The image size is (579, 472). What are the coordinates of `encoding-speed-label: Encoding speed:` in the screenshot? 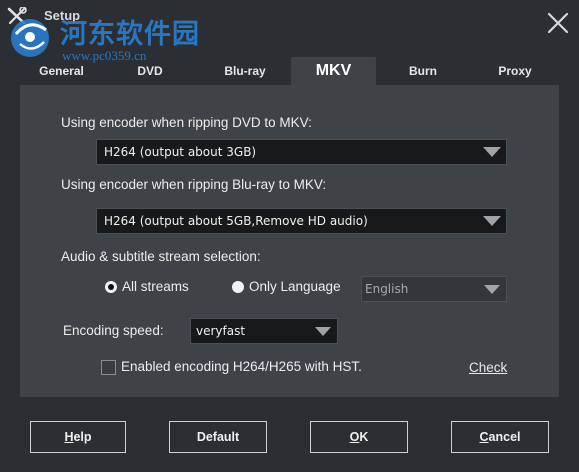 It's located at (113, 330).